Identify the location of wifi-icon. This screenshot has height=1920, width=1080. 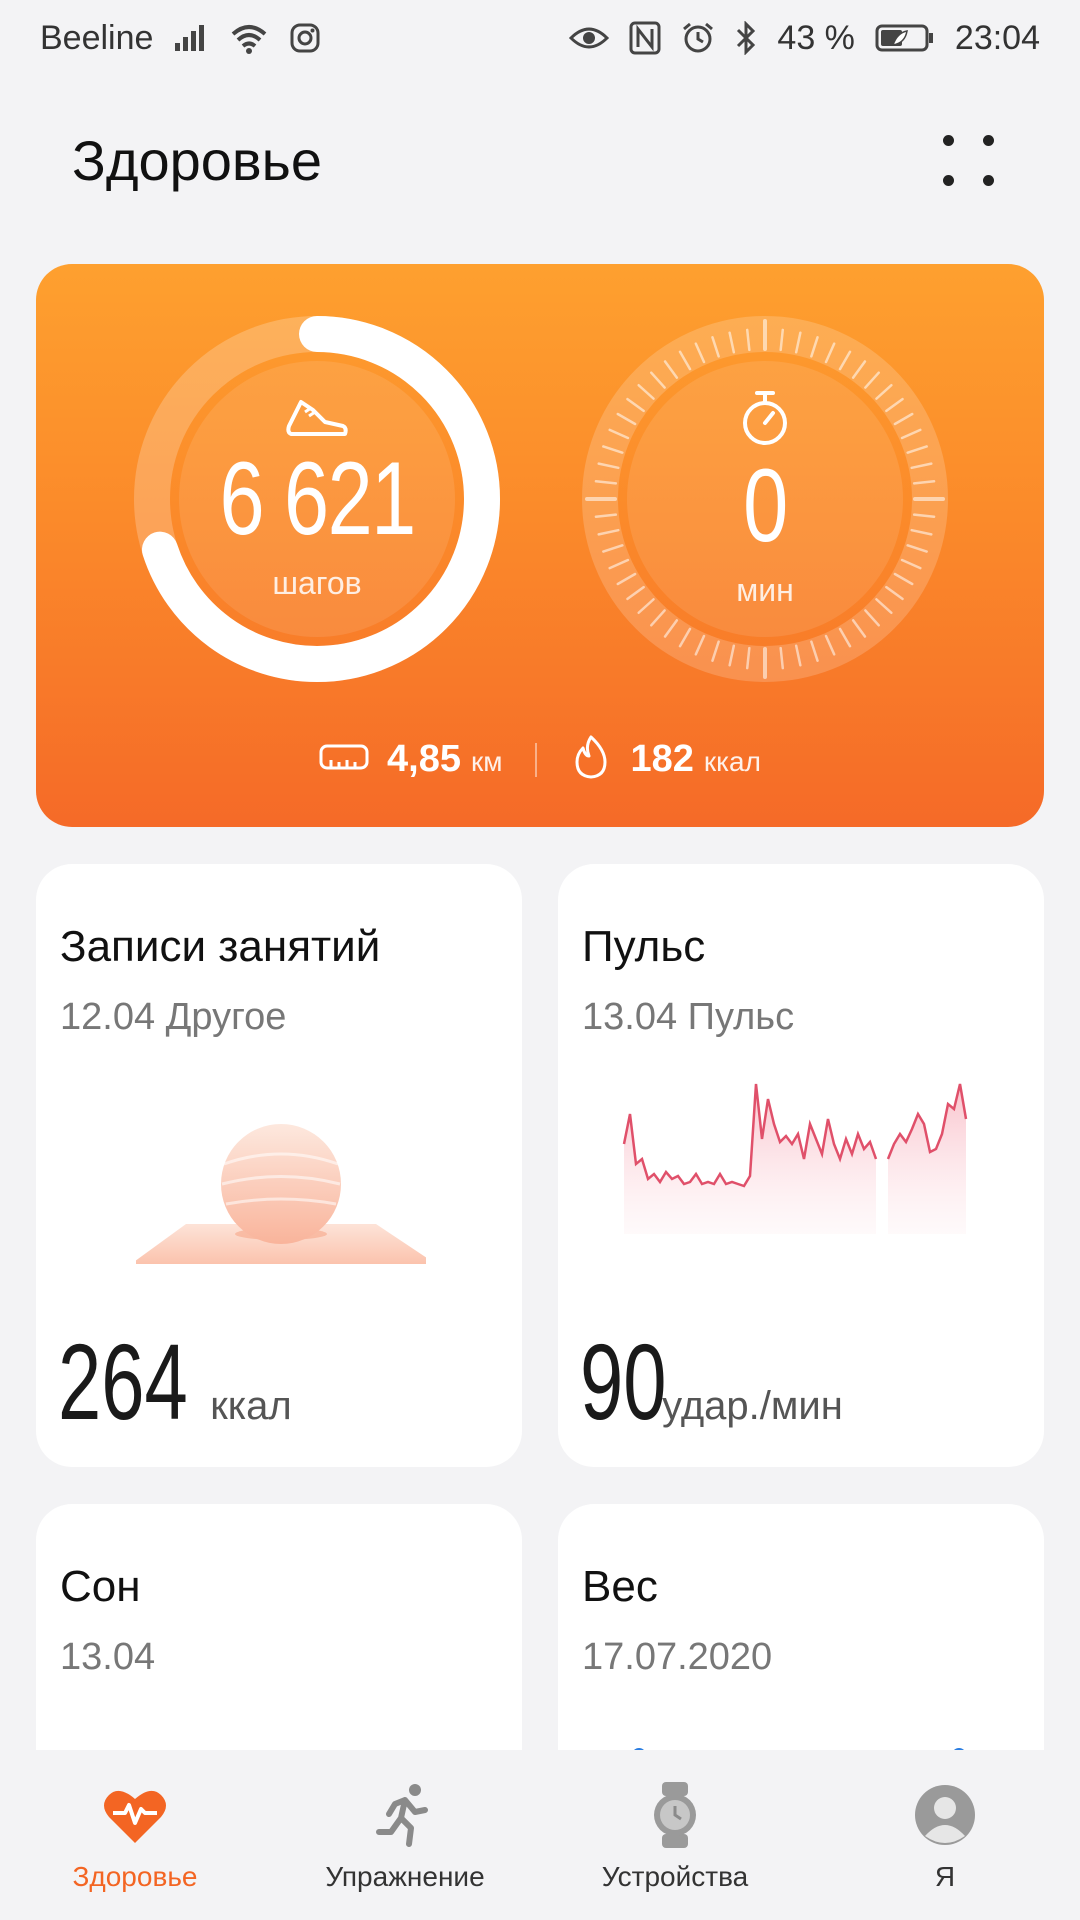
(249, 38).